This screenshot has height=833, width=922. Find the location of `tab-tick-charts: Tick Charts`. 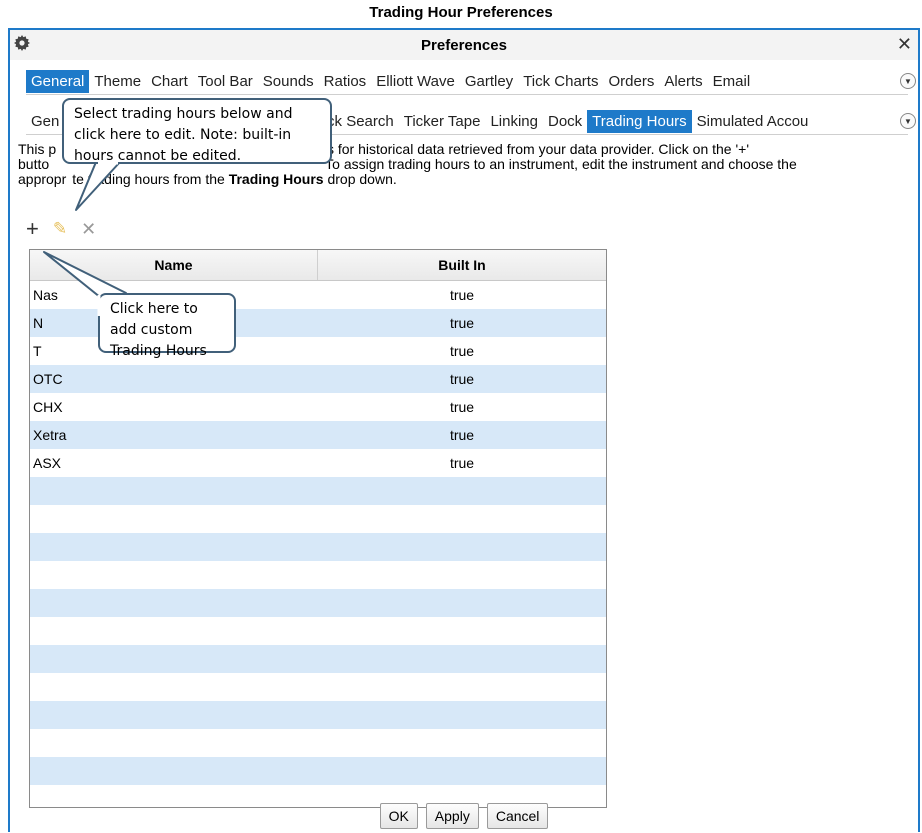

tab-tick-charts: Tick Charts is located at coordinates (560, 81).